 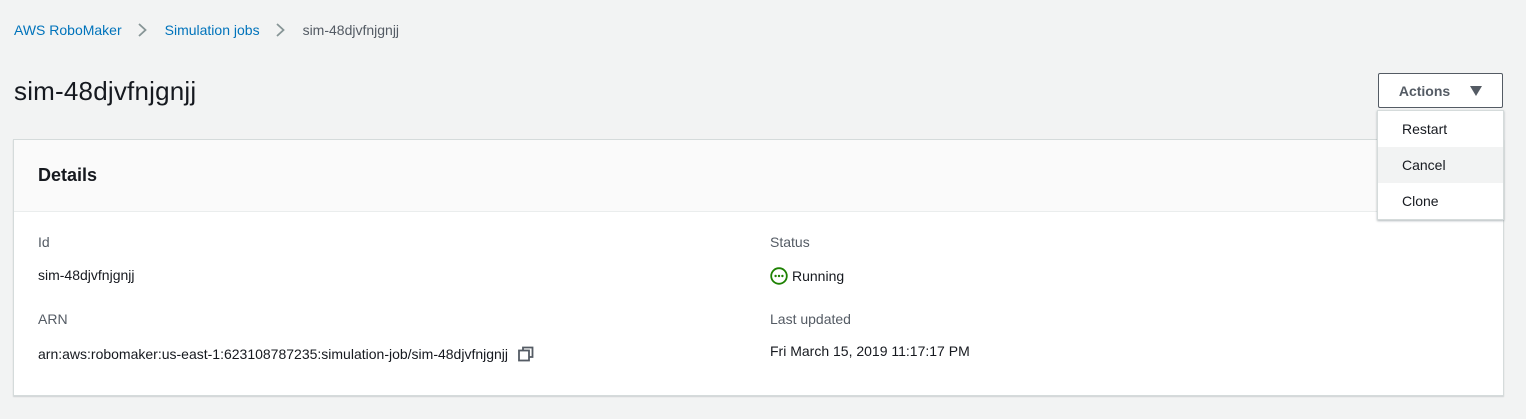 I want to click on breadcrumb-current: sim-48djvfnjgnjj, so click(x=351, y=30).